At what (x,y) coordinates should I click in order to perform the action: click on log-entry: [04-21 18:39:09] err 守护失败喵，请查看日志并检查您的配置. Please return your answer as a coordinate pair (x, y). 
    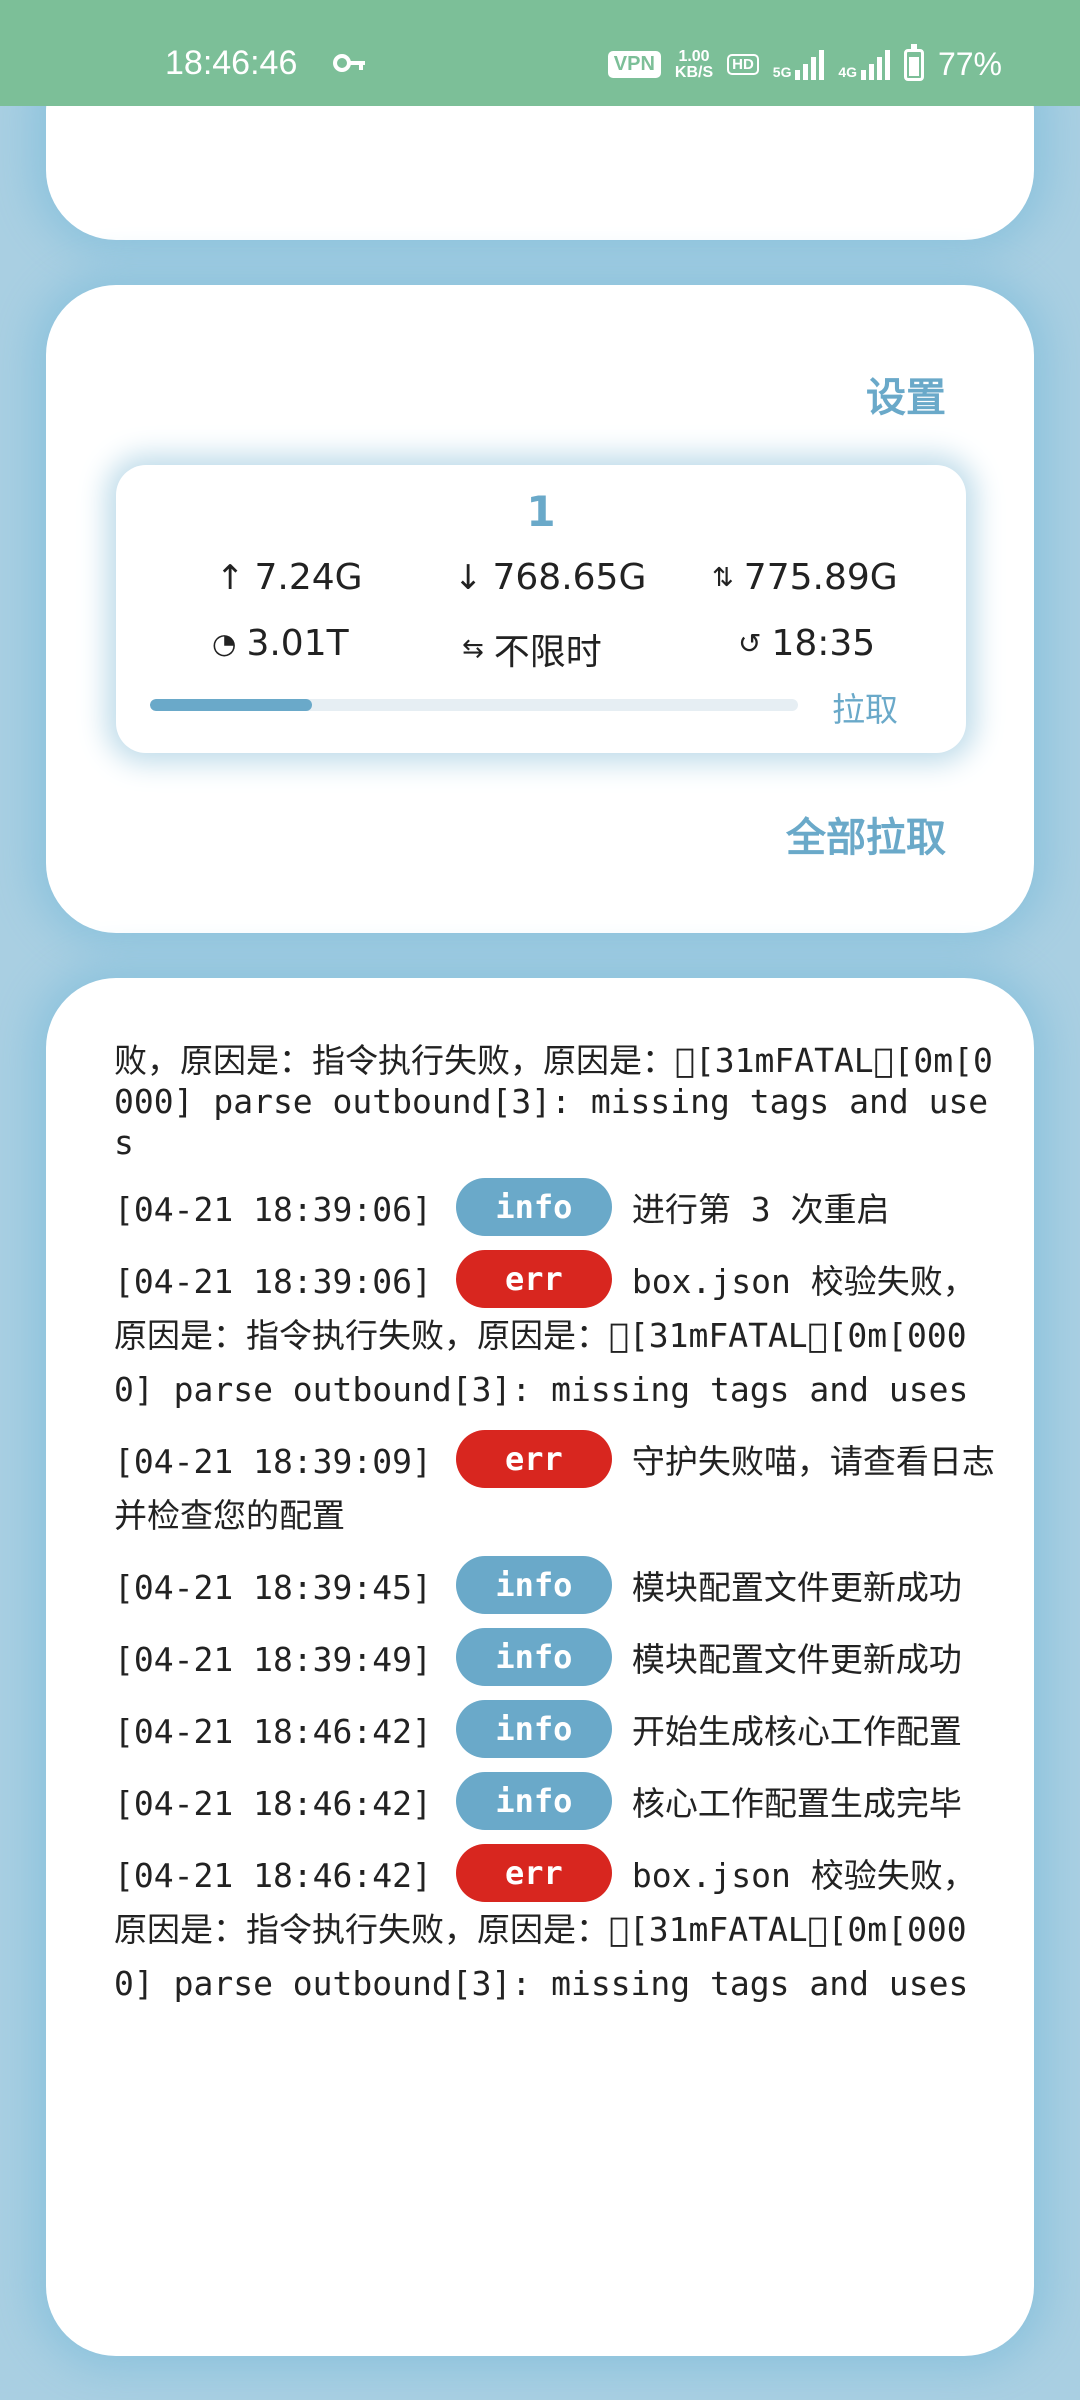
    Looking at the image, I should click on (559, 1486).